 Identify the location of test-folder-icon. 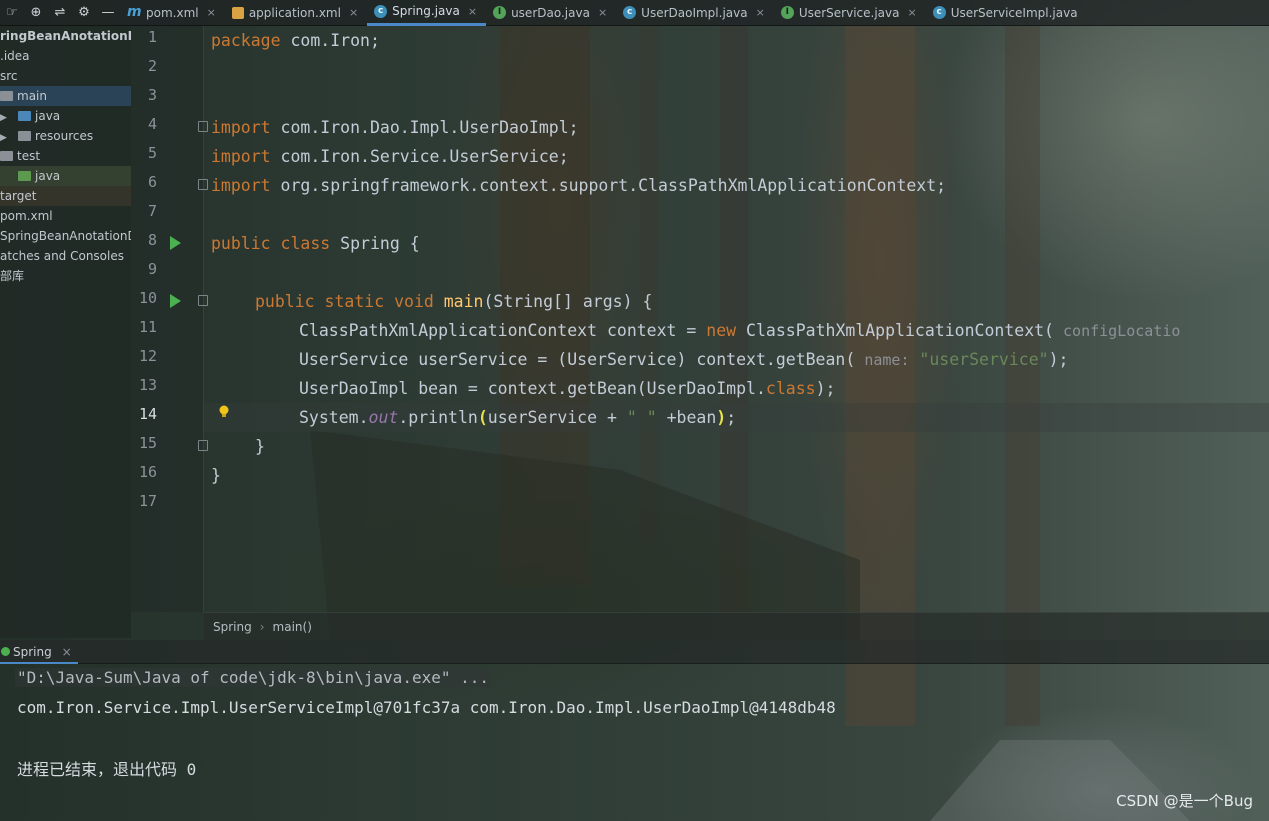
(24, 176).